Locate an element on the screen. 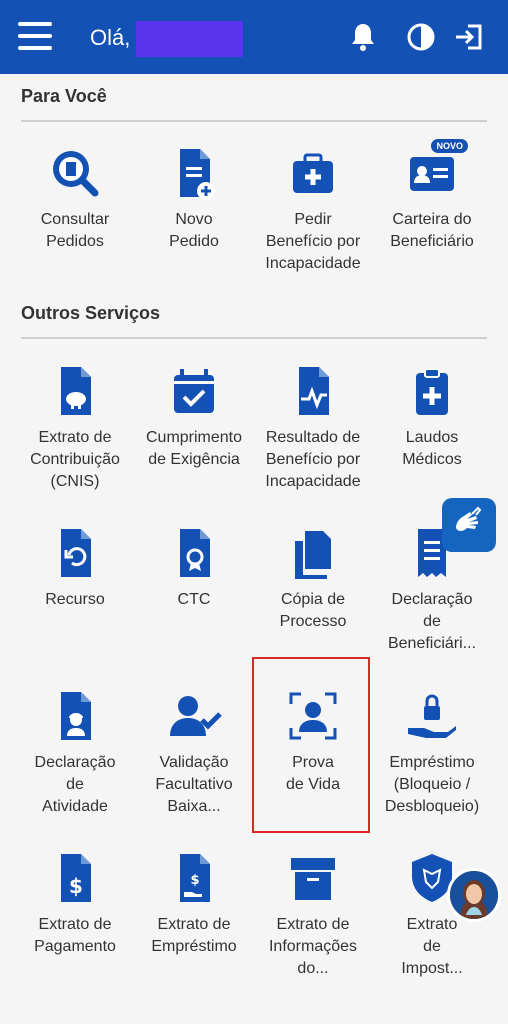  service-tile: Cópia de Processo is located at coordinates (313, 578).